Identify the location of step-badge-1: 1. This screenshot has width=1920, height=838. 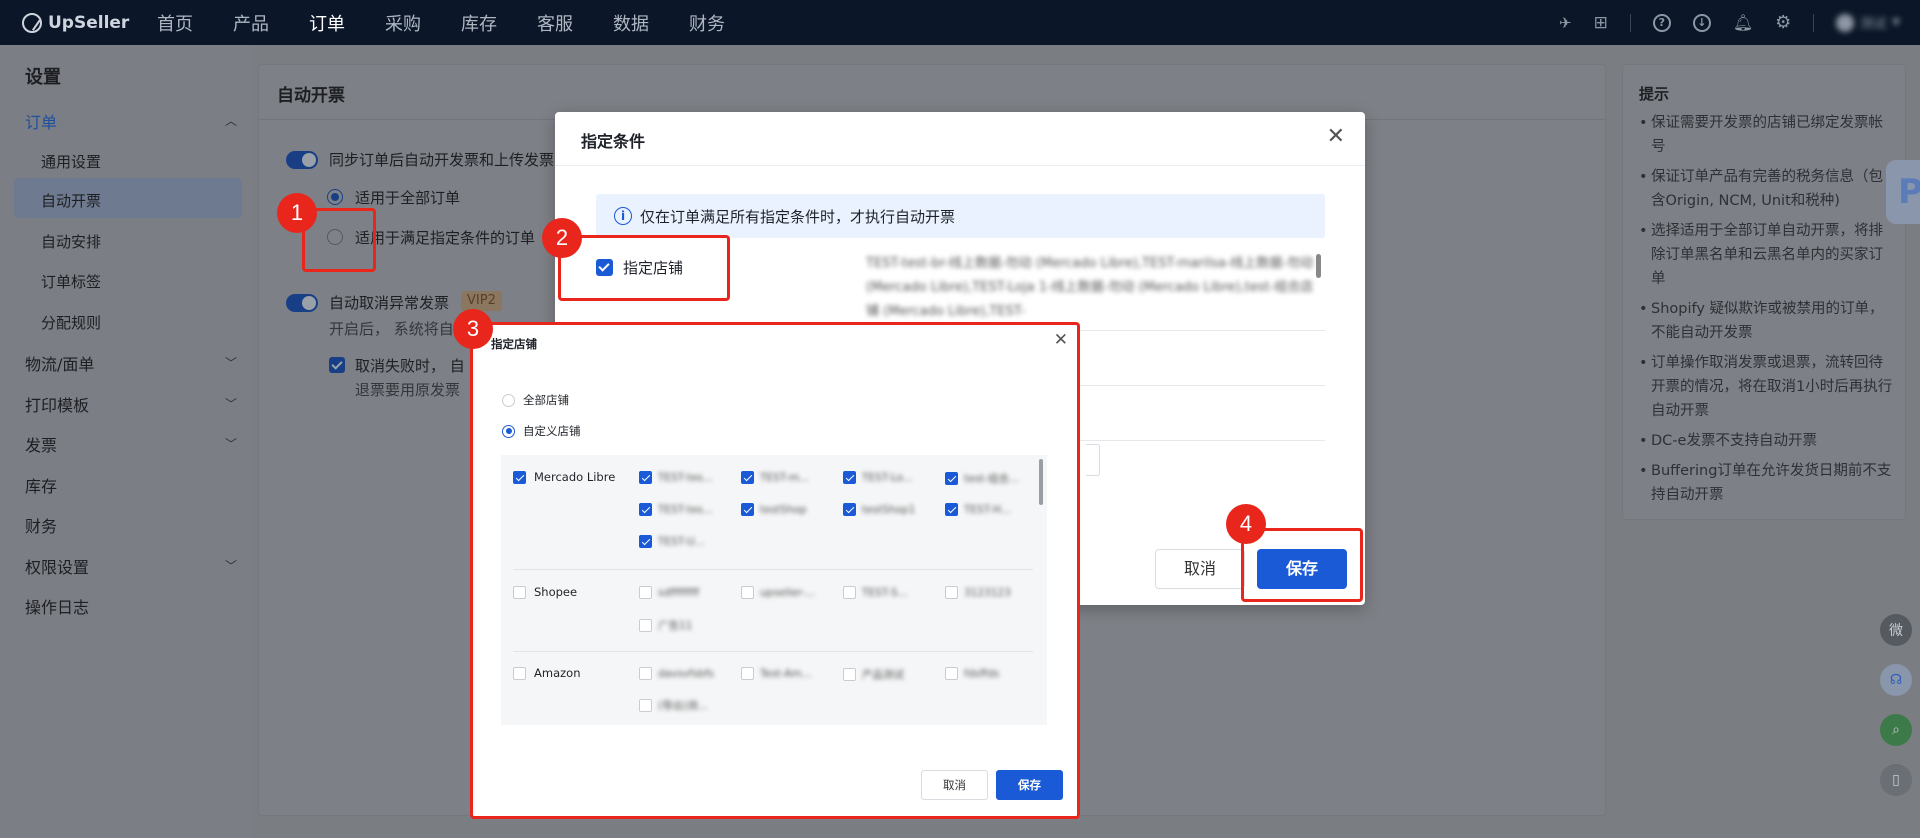
(297, 213).